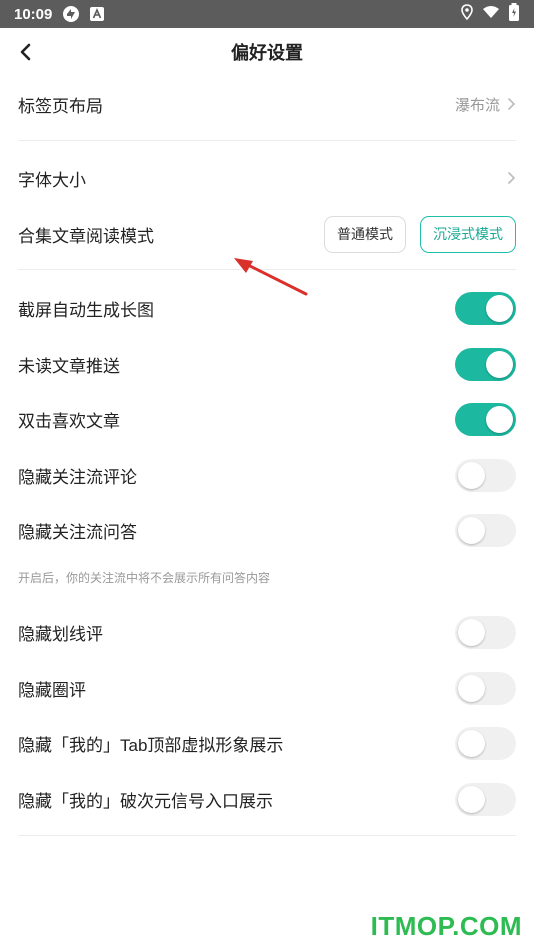 This screenshot has height=950, width=534. I want to click on hint-text: 开启后，你的关注流中将不会展示所有问答内容, so click(144, 578).